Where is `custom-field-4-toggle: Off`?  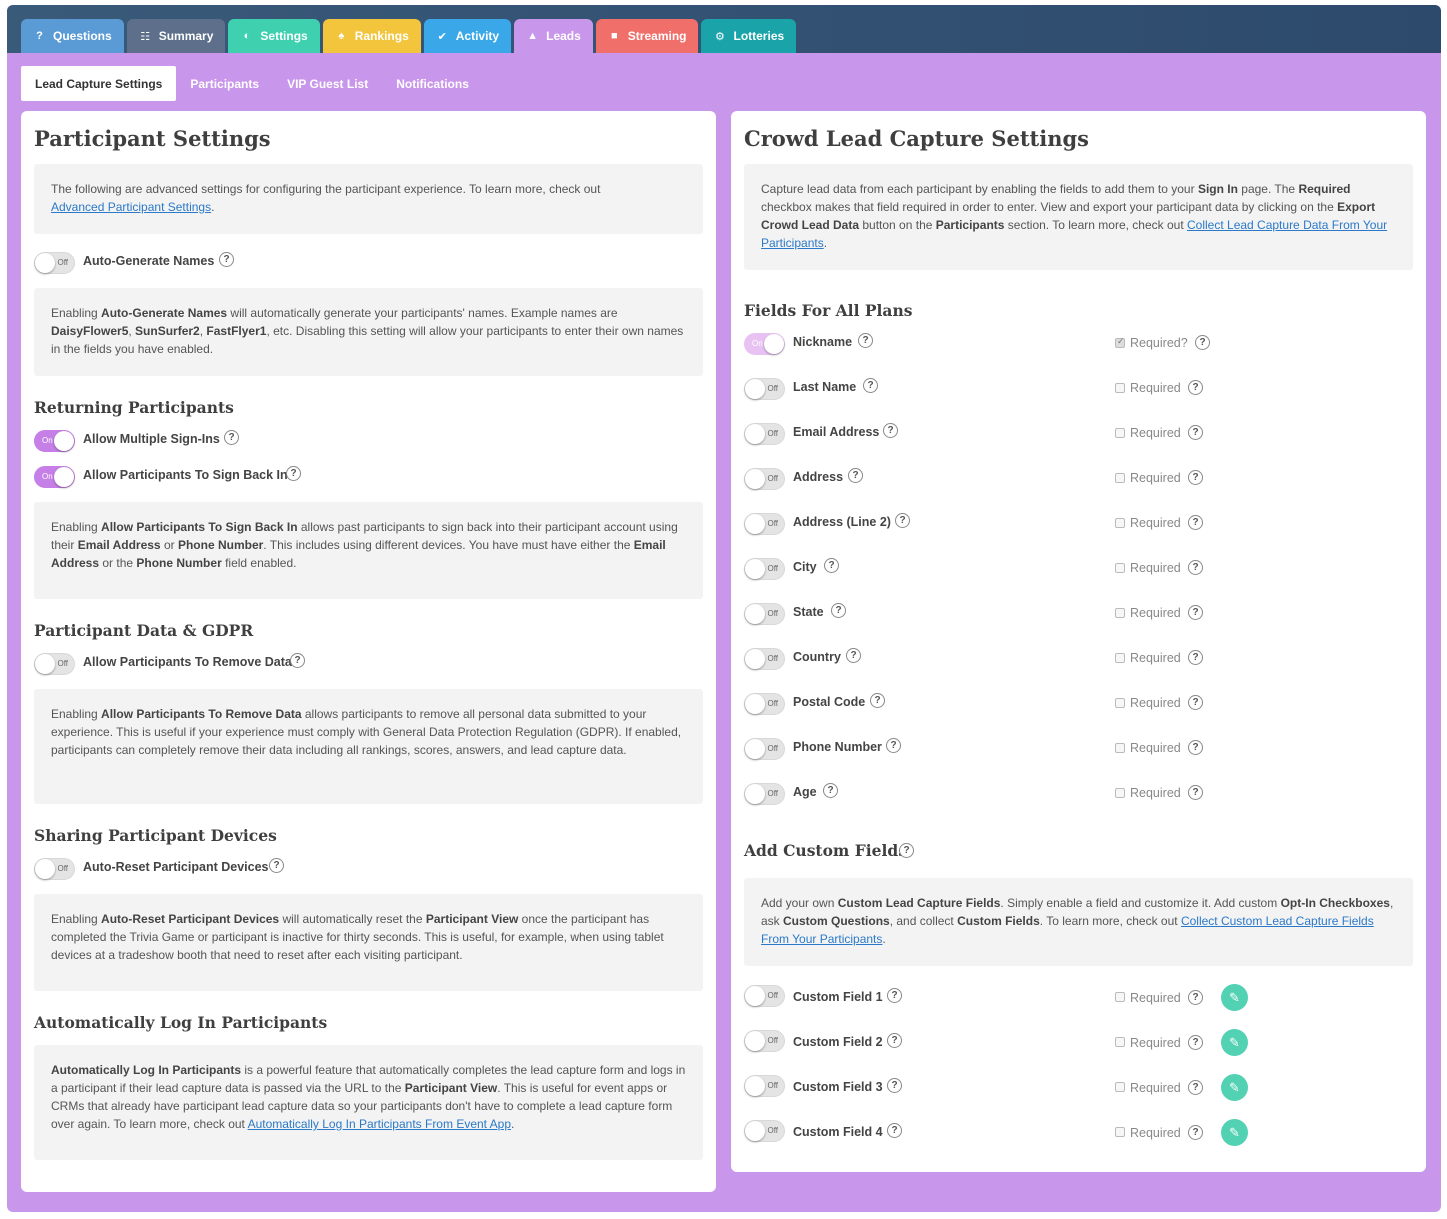 custom-field-4-toggle: Off is located at coordinates (764, 1131).